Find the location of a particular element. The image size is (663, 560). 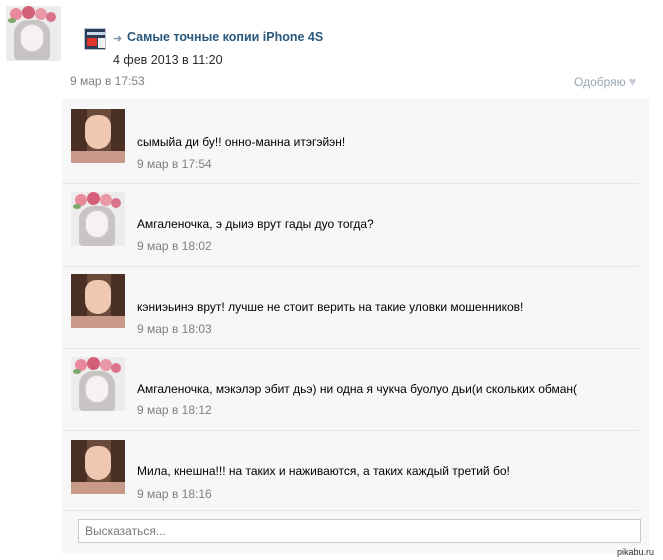

post-time-link: 9 мар в 17:53 is located at coordinates (107, 81).